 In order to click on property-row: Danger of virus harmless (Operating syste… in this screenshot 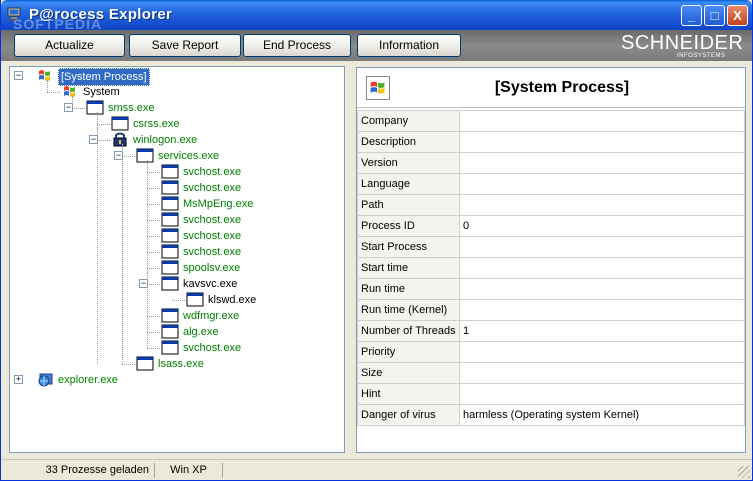, I will do `click(551, 415)`.